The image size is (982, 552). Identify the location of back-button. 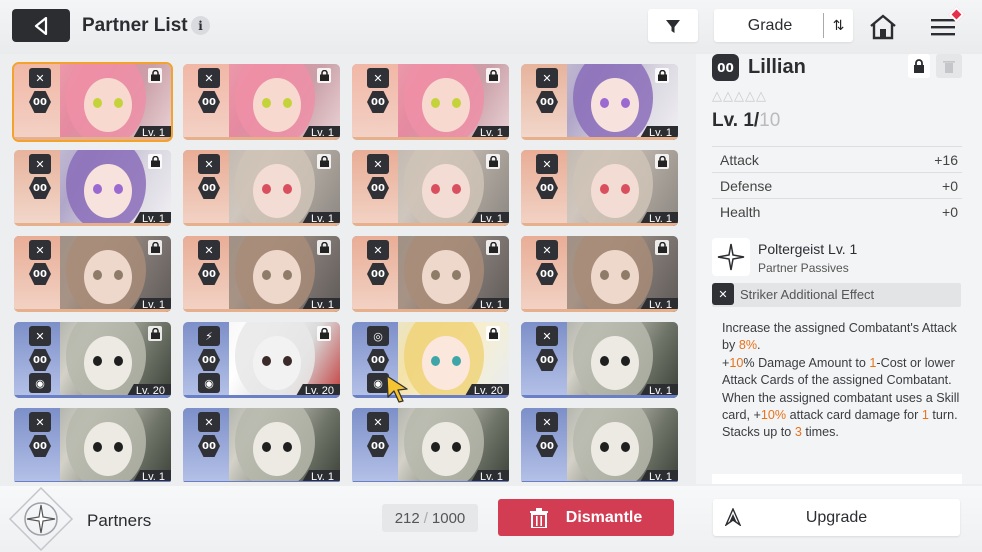
(41, 25).